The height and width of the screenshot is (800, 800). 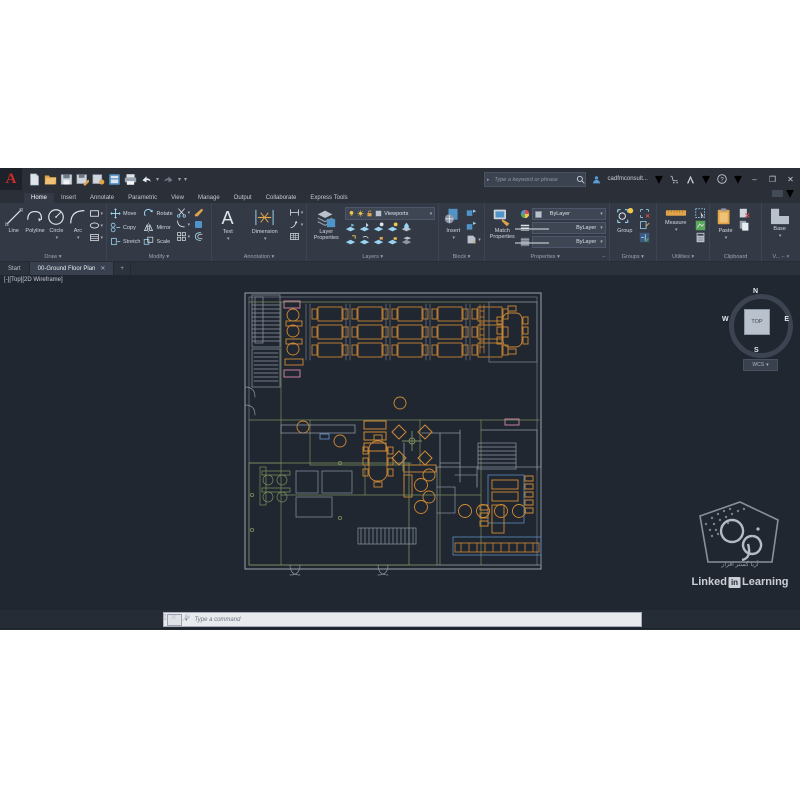 What do you see at coordinates (596, 179) in the screenshot?
I see `account-avatar-icon` at bounding box center [596, 179].